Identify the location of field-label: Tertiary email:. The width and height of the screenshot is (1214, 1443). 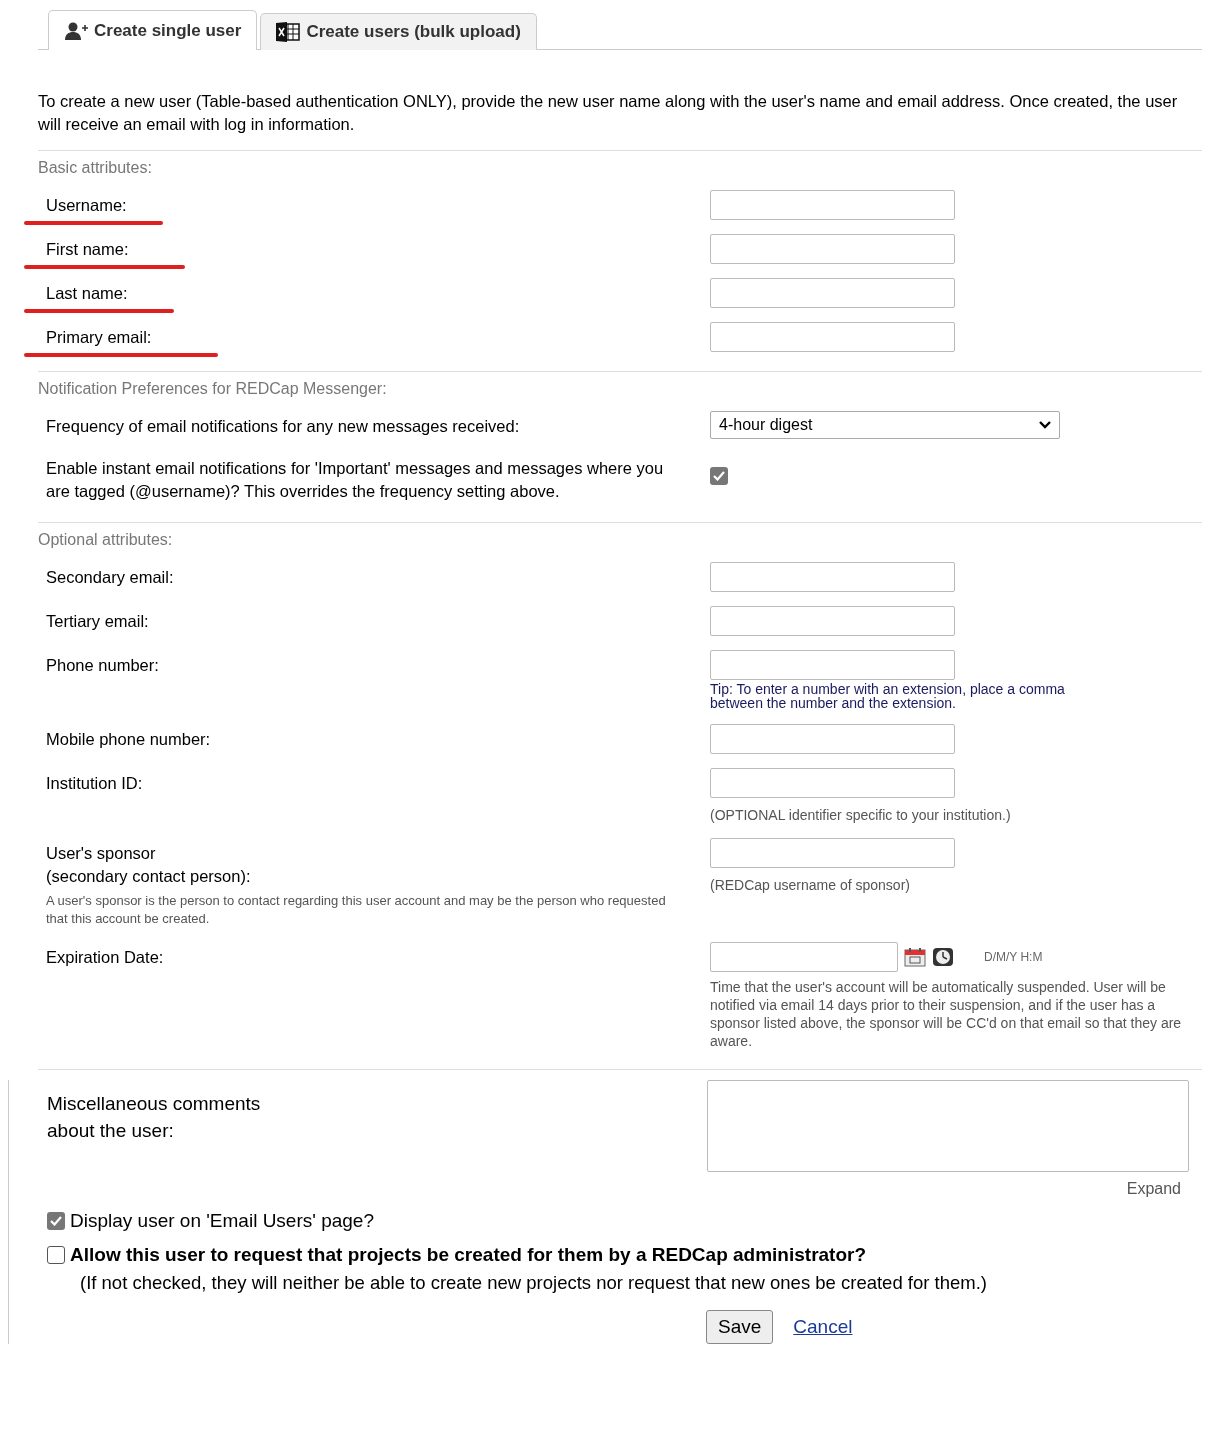
(97, 621).